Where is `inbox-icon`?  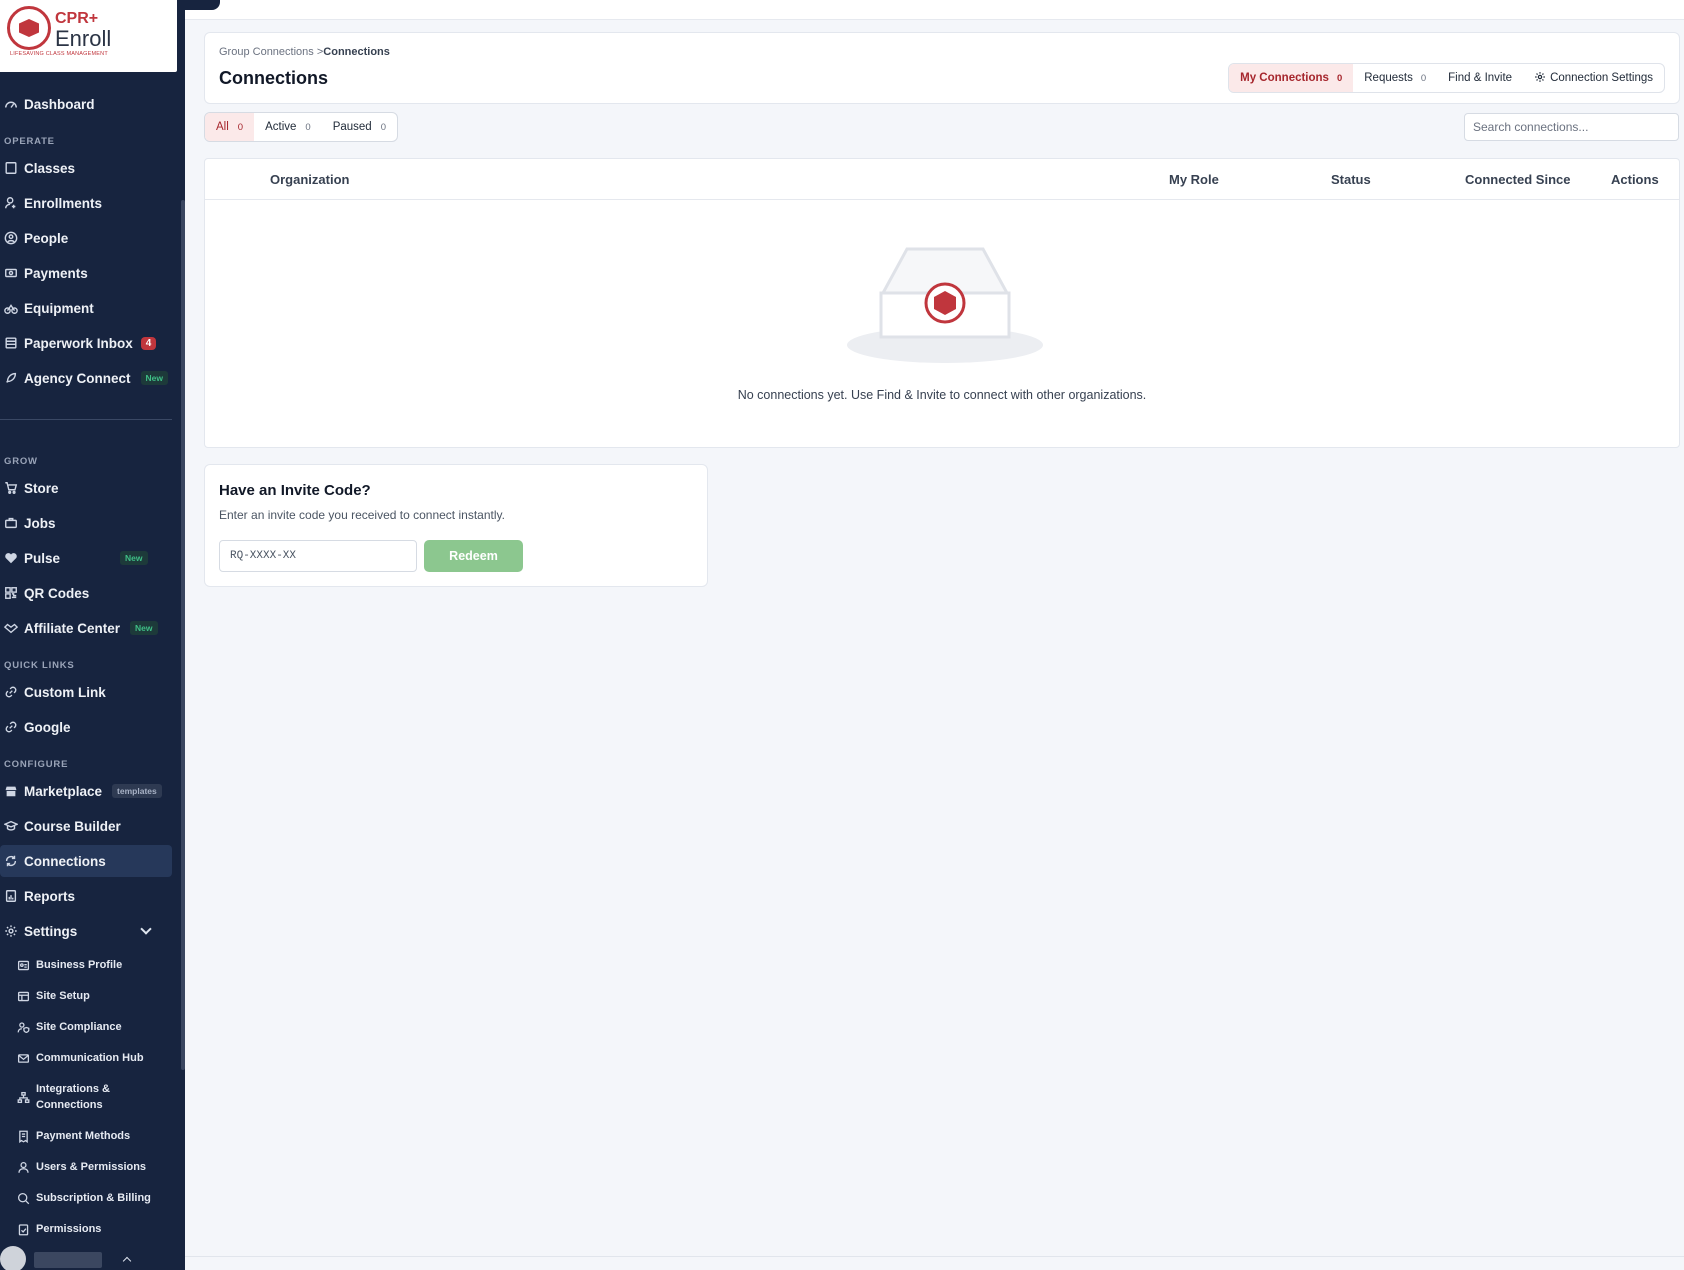
inbox-icon is located at coordinates (11, 343).